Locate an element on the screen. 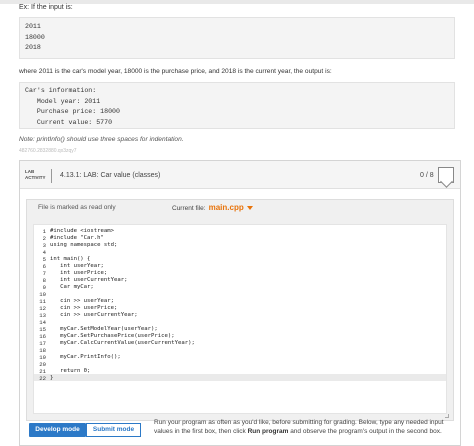  code-line: #include "Car.h" is located at coordinates (77, 238).